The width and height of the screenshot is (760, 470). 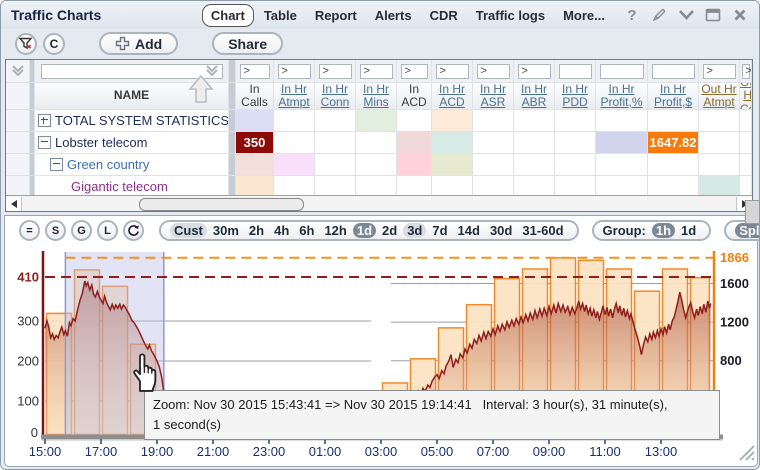 I want to click on range-2d: 2d, so click(x=389, y=230).